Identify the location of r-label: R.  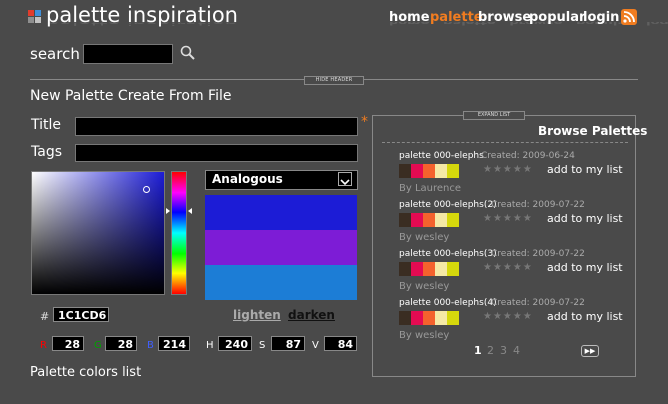
(43, 345).